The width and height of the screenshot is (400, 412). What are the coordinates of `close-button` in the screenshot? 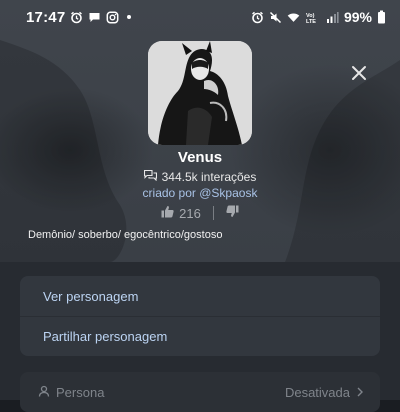 It's located at (359, 75).